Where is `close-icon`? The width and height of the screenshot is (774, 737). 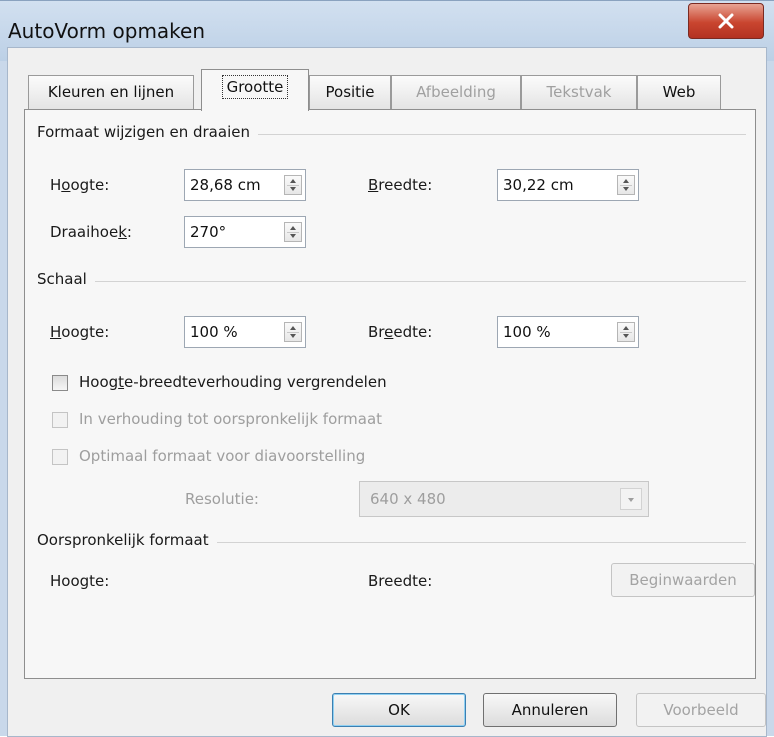
close-icon is located at coordinates (726, 21).